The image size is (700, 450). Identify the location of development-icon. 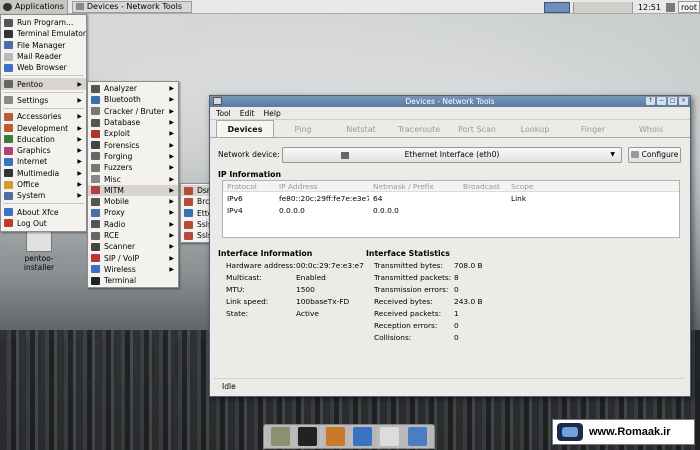
(8, 128).